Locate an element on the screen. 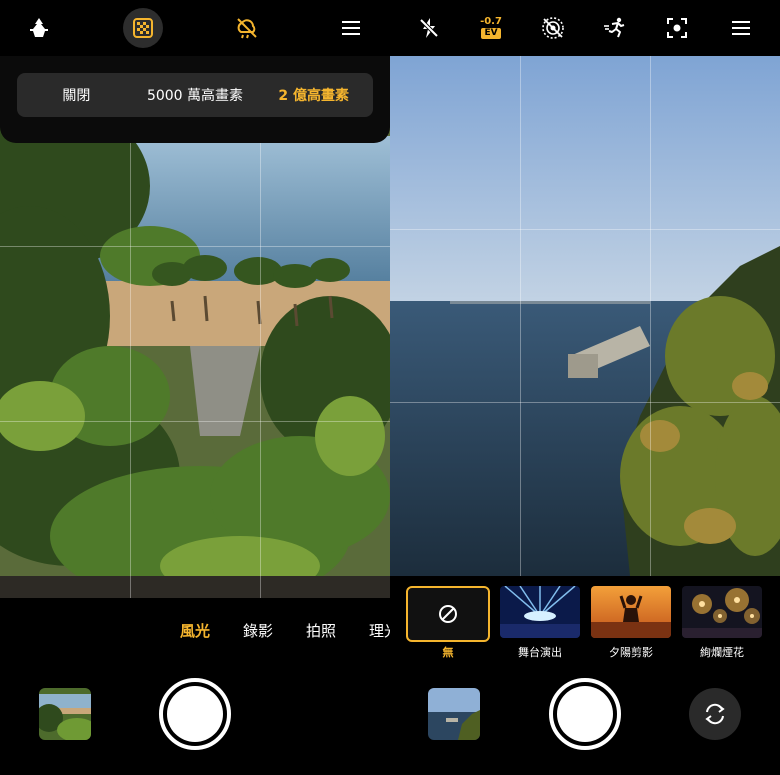  filter-none-thumb is located at coordinates (448, 614).